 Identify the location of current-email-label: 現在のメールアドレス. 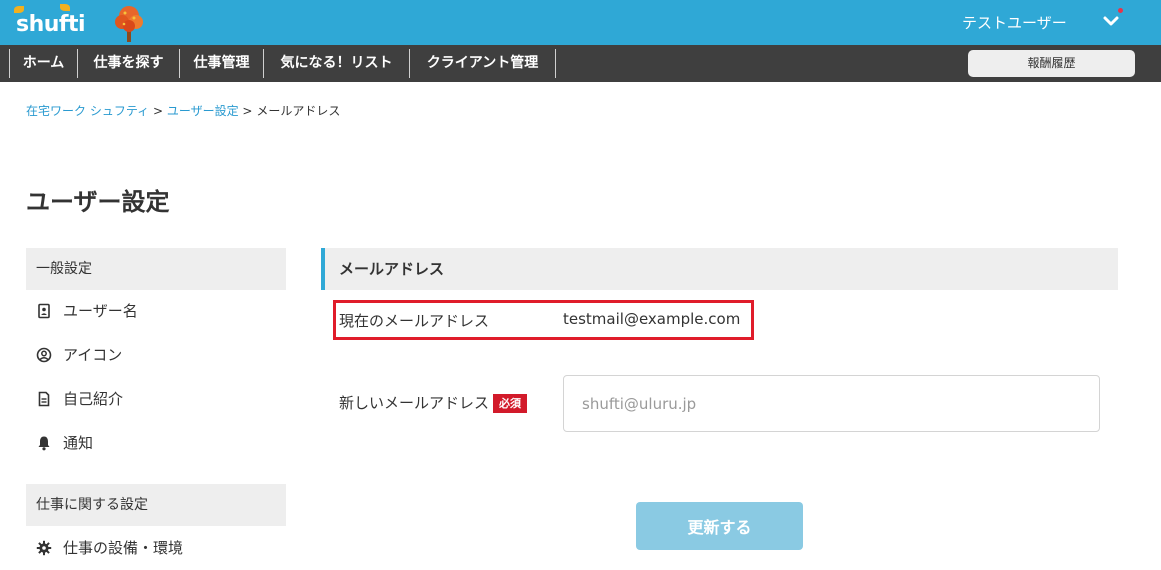
(414, 321).